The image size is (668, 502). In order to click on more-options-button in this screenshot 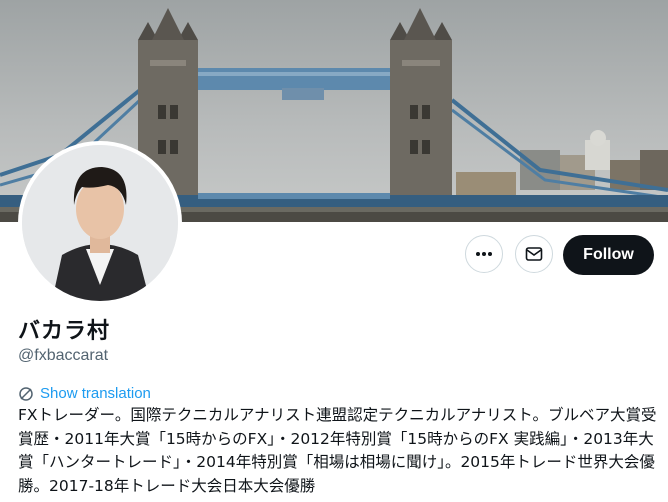, I will do `click(484, 254)`.